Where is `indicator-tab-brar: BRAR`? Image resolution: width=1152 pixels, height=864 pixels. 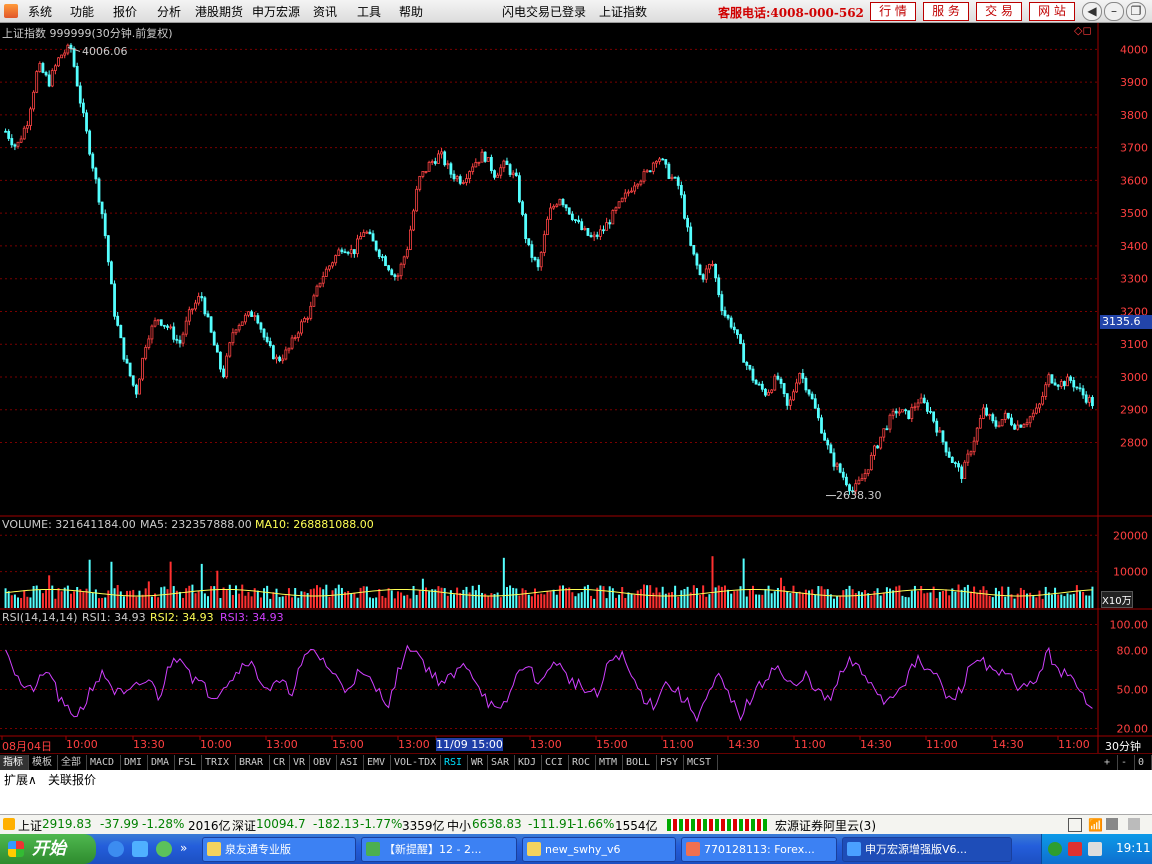
indicator-tab-brar: BRAR is located at coordinates (253, 762).